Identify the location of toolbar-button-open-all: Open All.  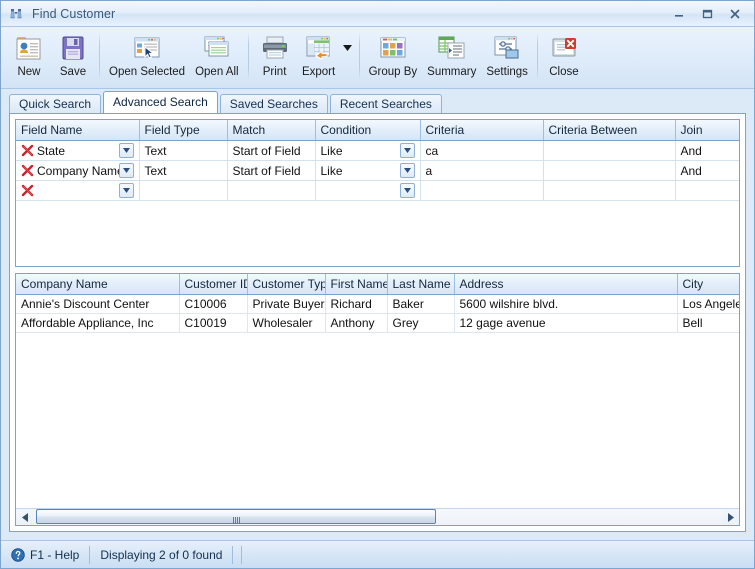
(216, 58).